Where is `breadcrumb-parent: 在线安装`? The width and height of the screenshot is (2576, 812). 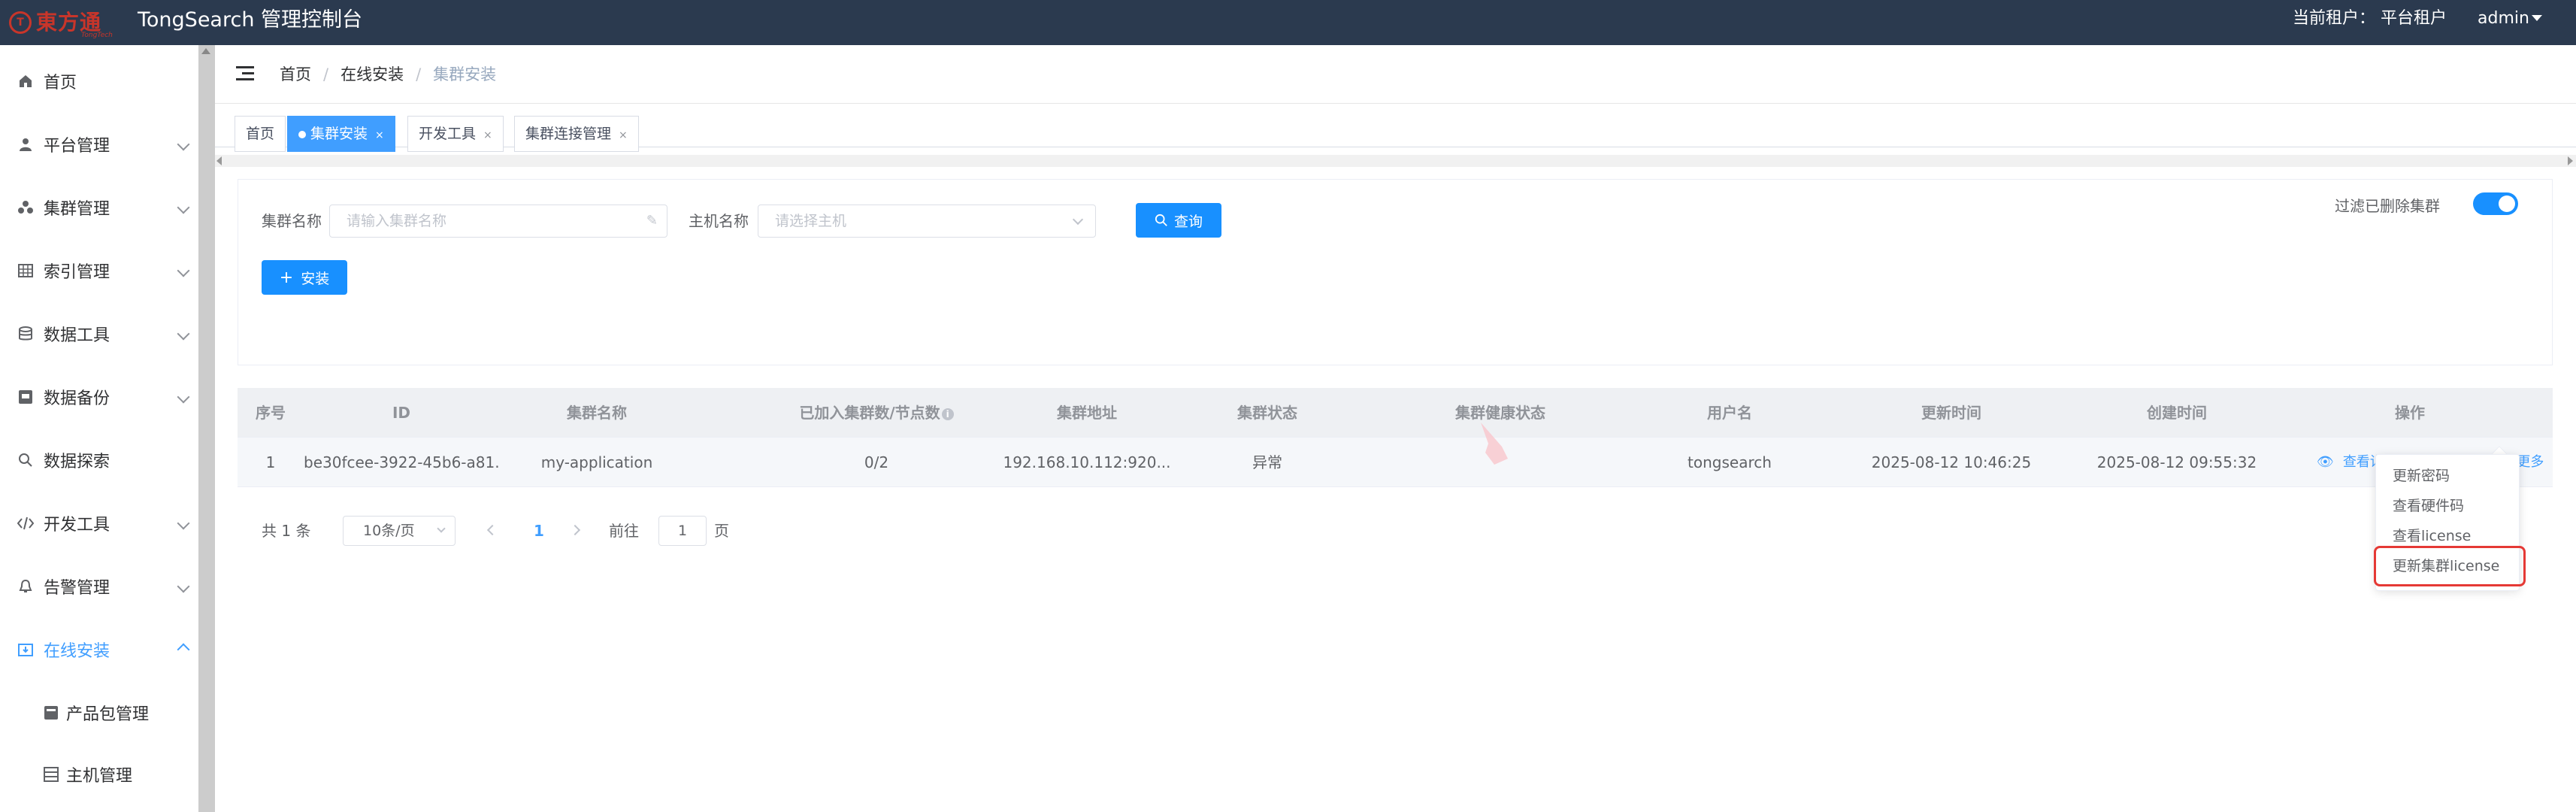
breadcrumb-parent: 在线安装 is located at coordinates (372, 74).